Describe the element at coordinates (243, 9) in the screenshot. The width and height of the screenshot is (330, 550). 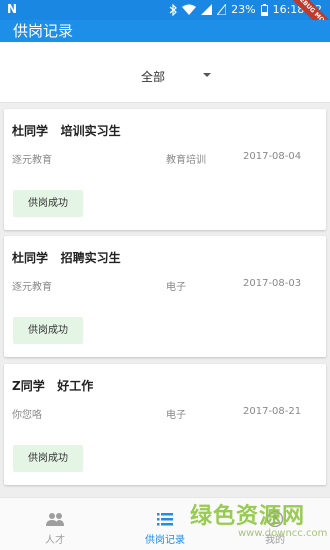
I see `battery-percent: 23%` at that location.